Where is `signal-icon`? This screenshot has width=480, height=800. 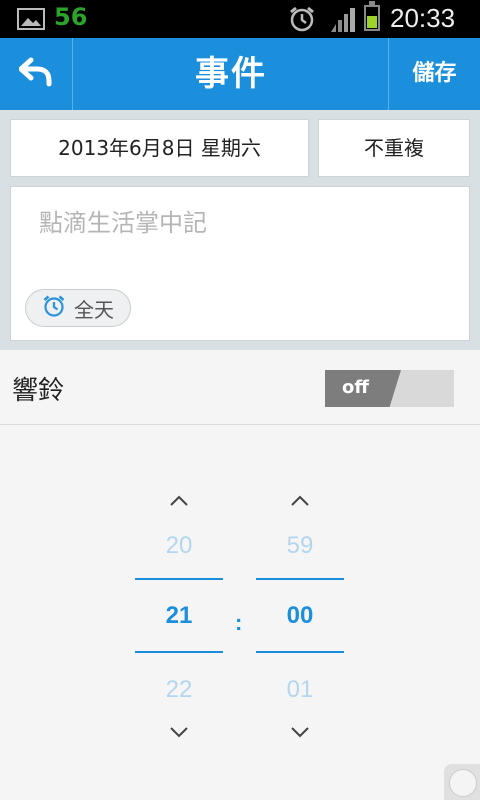
signal-icon is located at coordinates (343, 21).